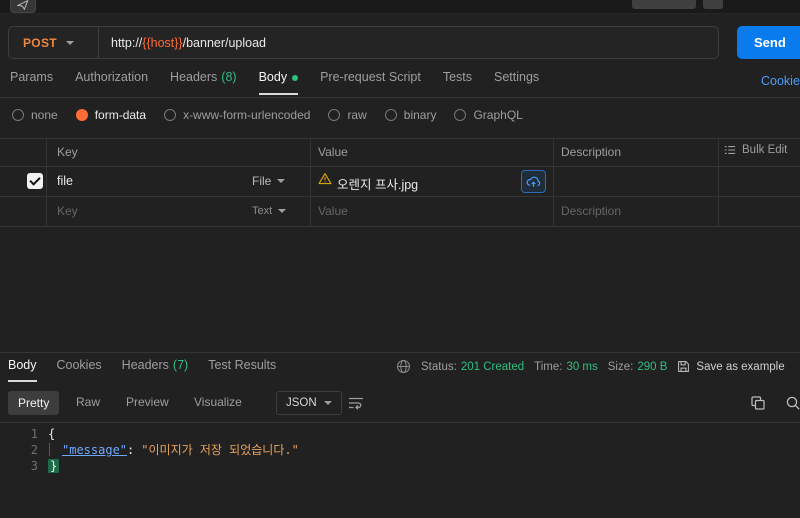 The height and width of the screenshot is (518, 800). Describe the element at coordinates (713, 4) in the screenshot. I see `top-toolbar-button-small` at that location.